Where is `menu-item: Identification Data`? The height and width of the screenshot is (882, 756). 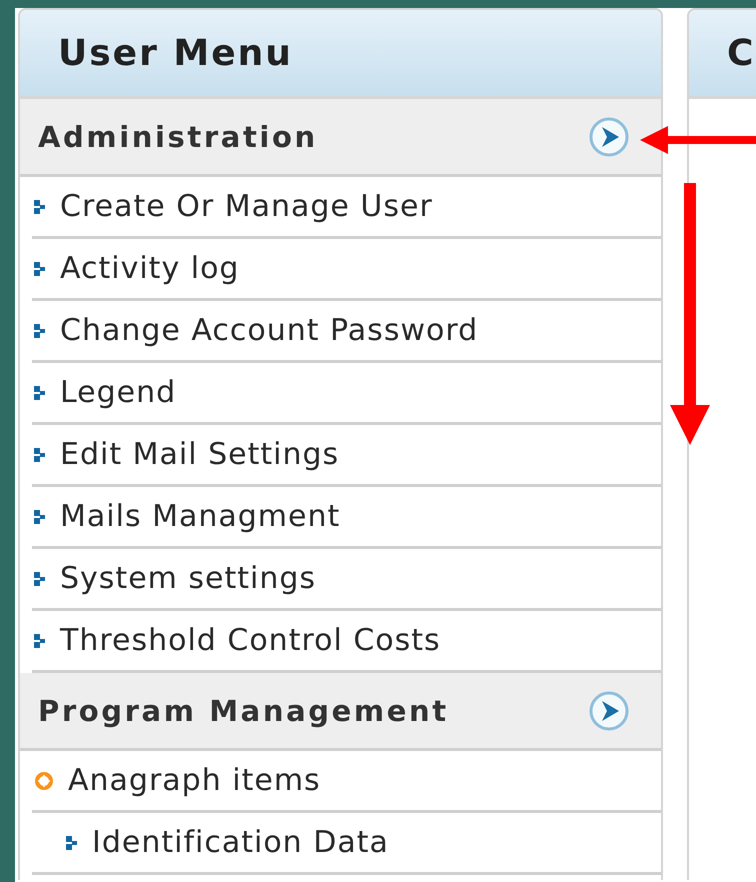 menu-item: Identification Data is located at coordinates (346, 844).